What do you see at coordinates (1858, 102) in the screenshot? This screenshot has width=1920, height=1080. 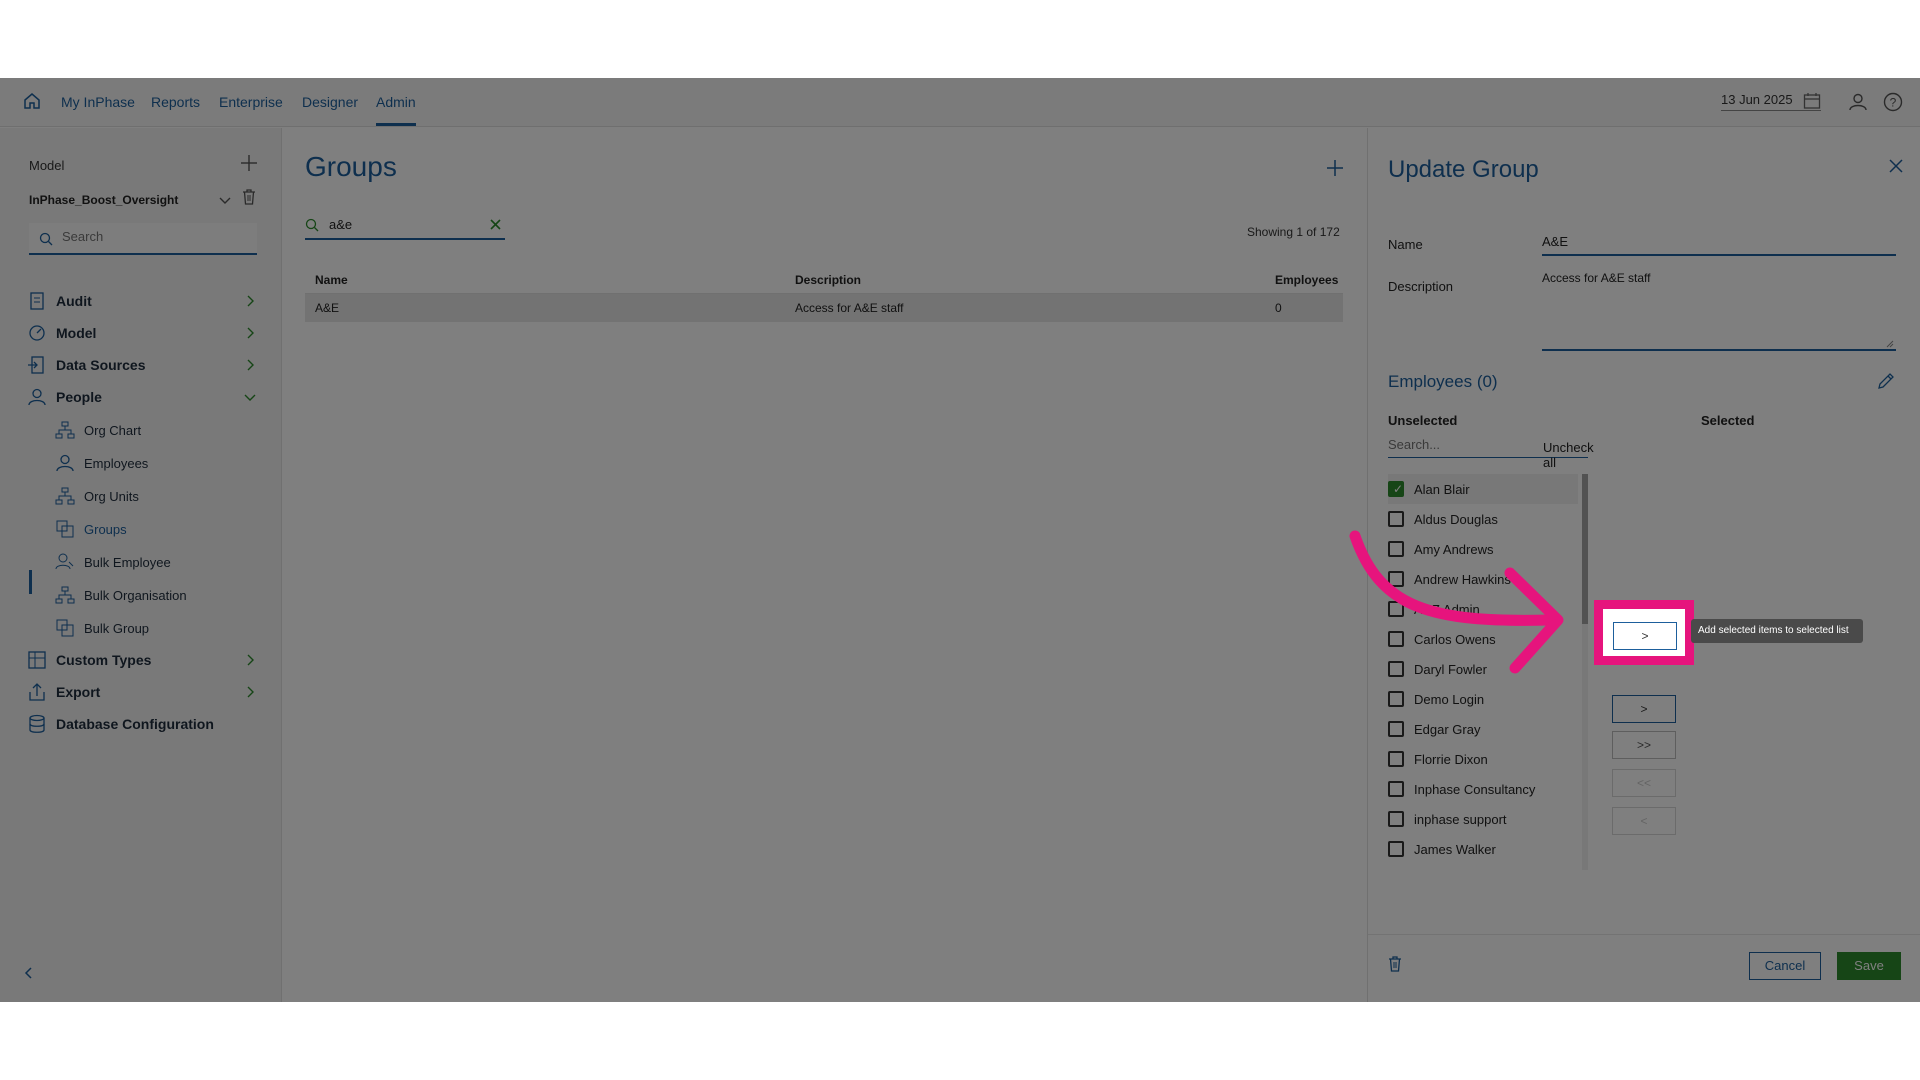 I see `user-icon` at bounding box center [1858, 102].